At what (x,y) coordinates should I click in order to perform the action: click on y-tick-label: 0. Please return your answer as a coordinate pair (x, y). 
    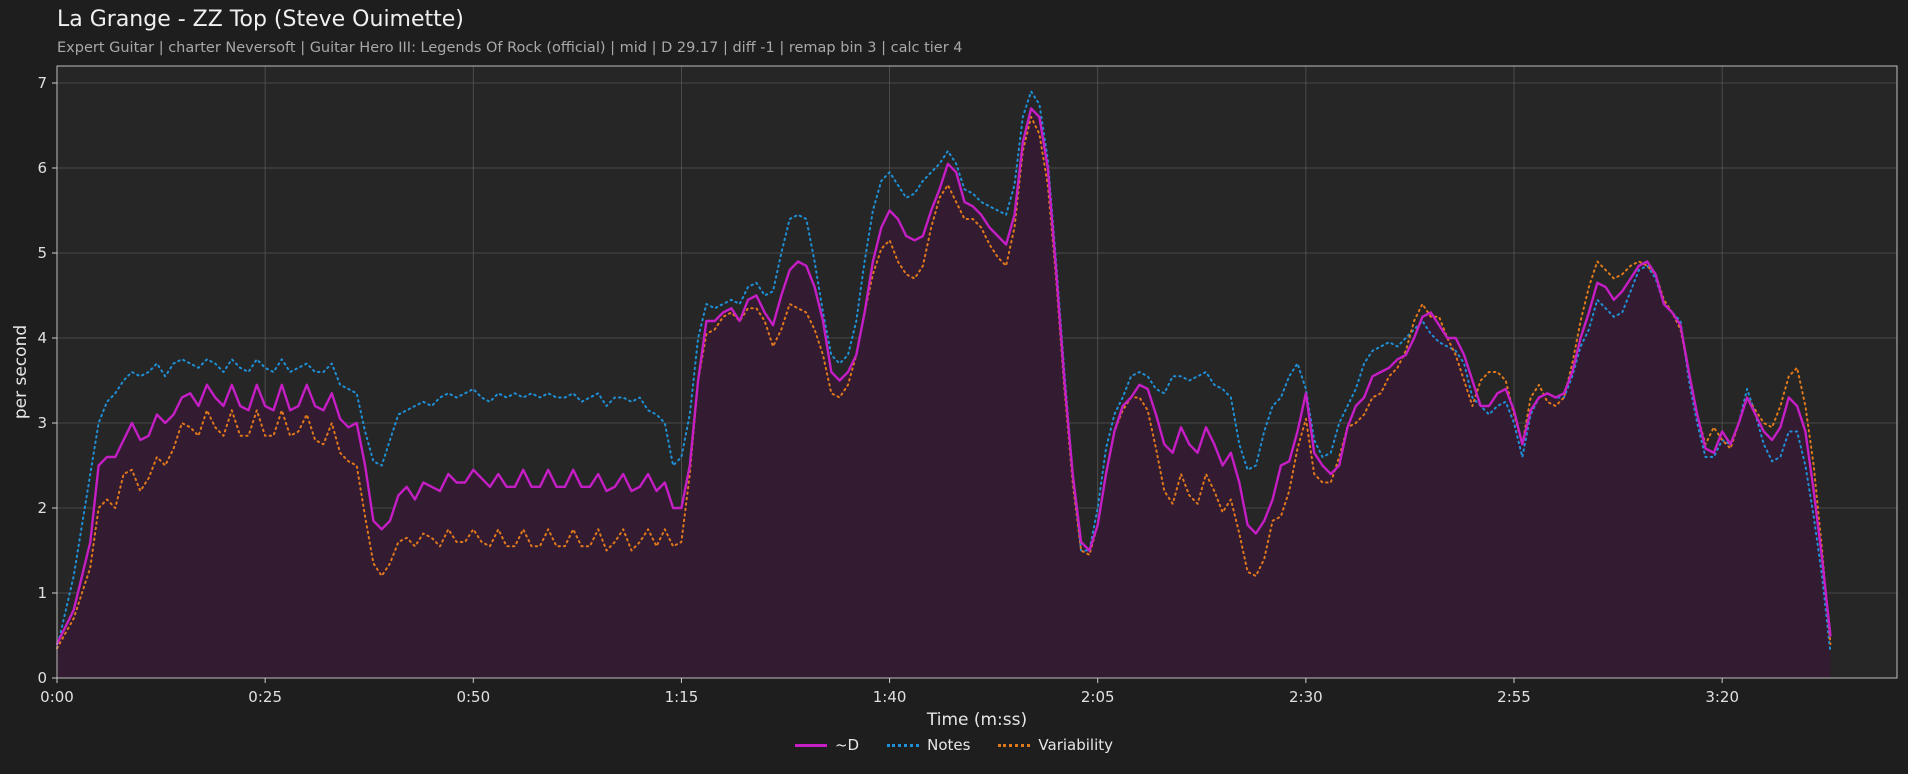
    Looking at the image, I should click on (42, 678).